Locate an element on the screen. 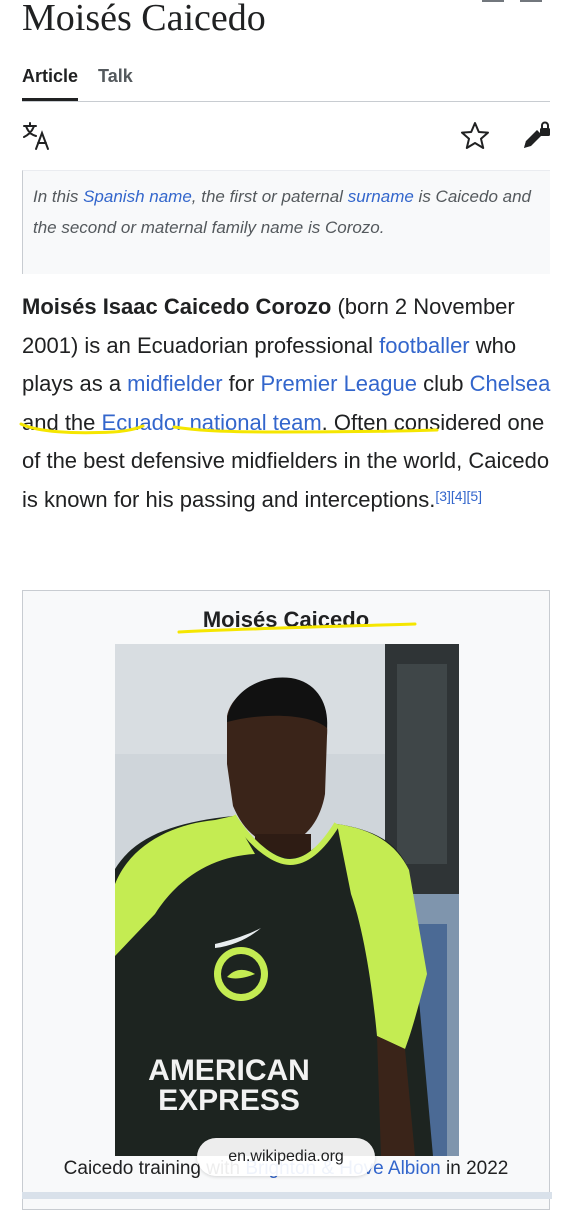 Image resolution: width=572 pixels, height=1210 pixels. tab-article: Article is located at coordinates (50, 83).